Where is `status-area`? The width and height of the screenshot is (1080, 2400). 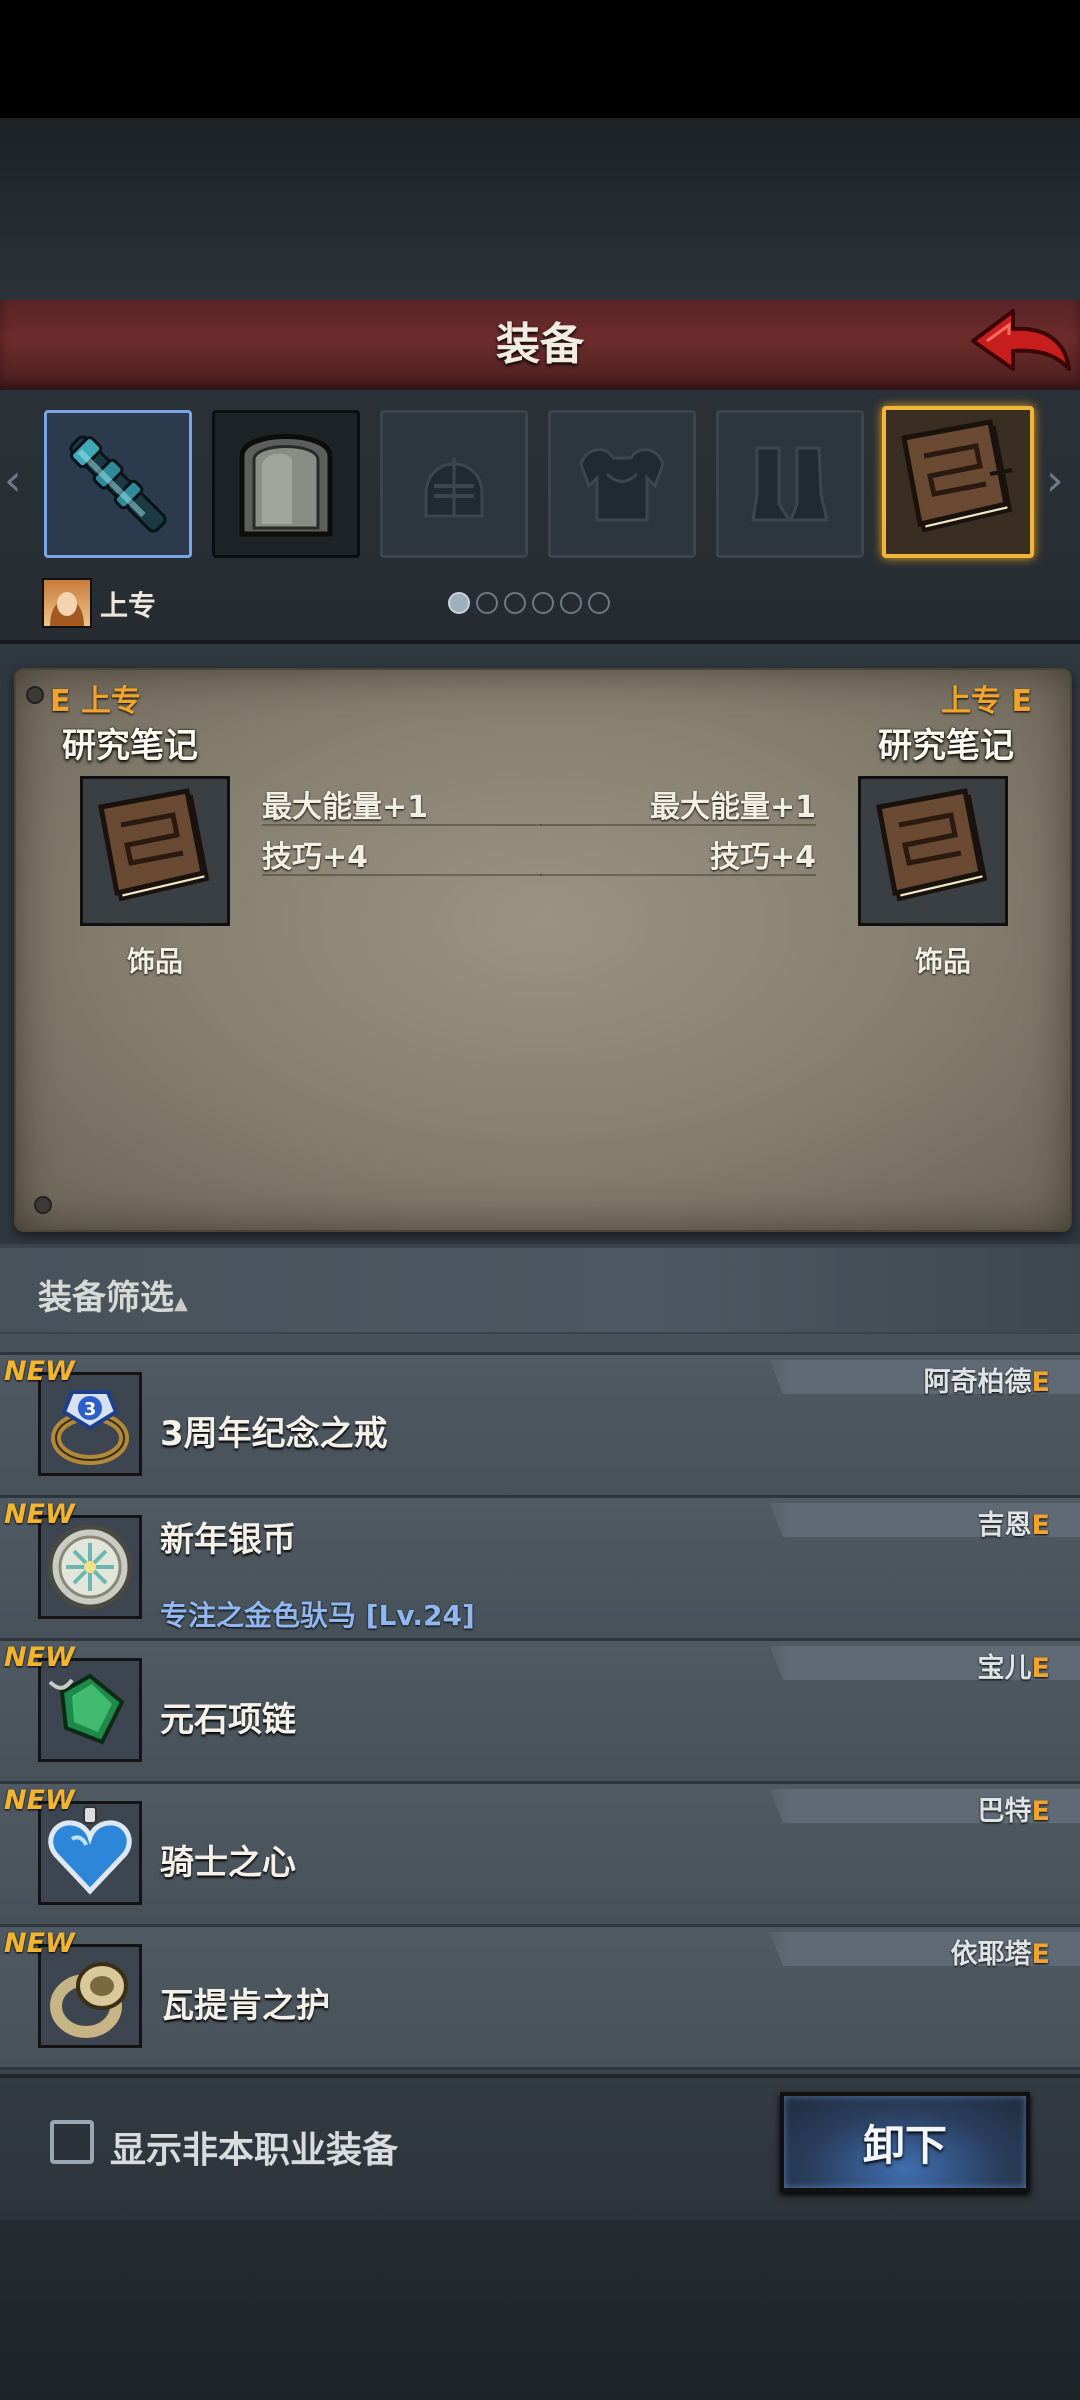 status-area is located at coordinates (540, 59).